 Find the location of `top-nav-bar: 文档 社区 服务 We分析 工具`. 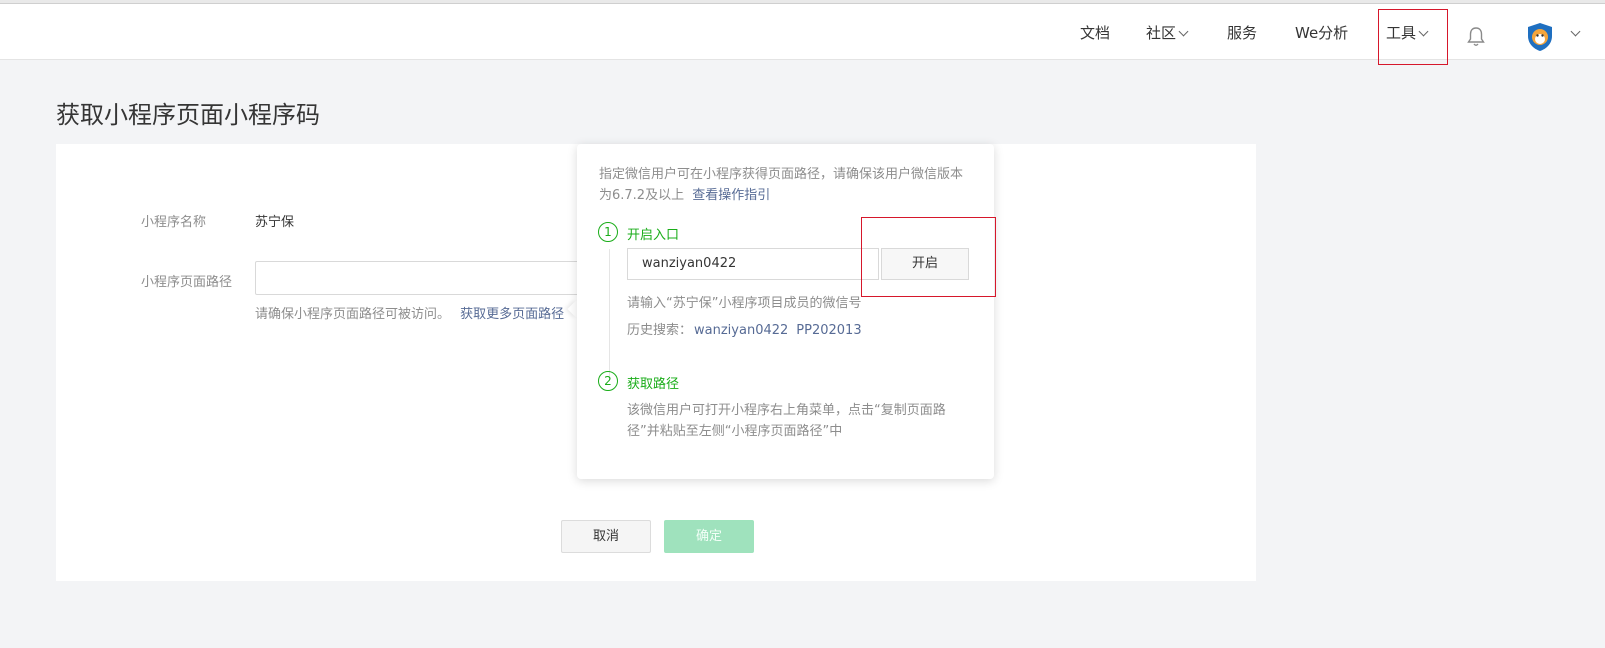

top-nav-bar: 文档 社区 服务 We分析 工具 is located at coordinates (802, 32).